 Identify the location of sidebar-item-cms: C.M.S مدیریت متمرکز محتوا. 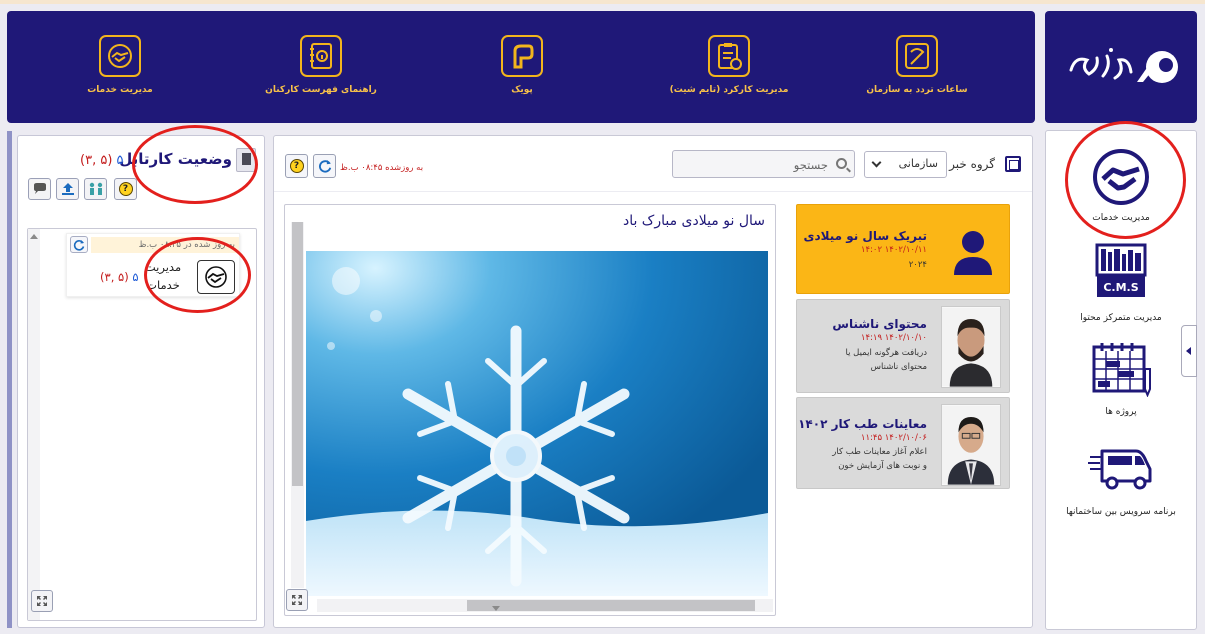
(1121, 283).